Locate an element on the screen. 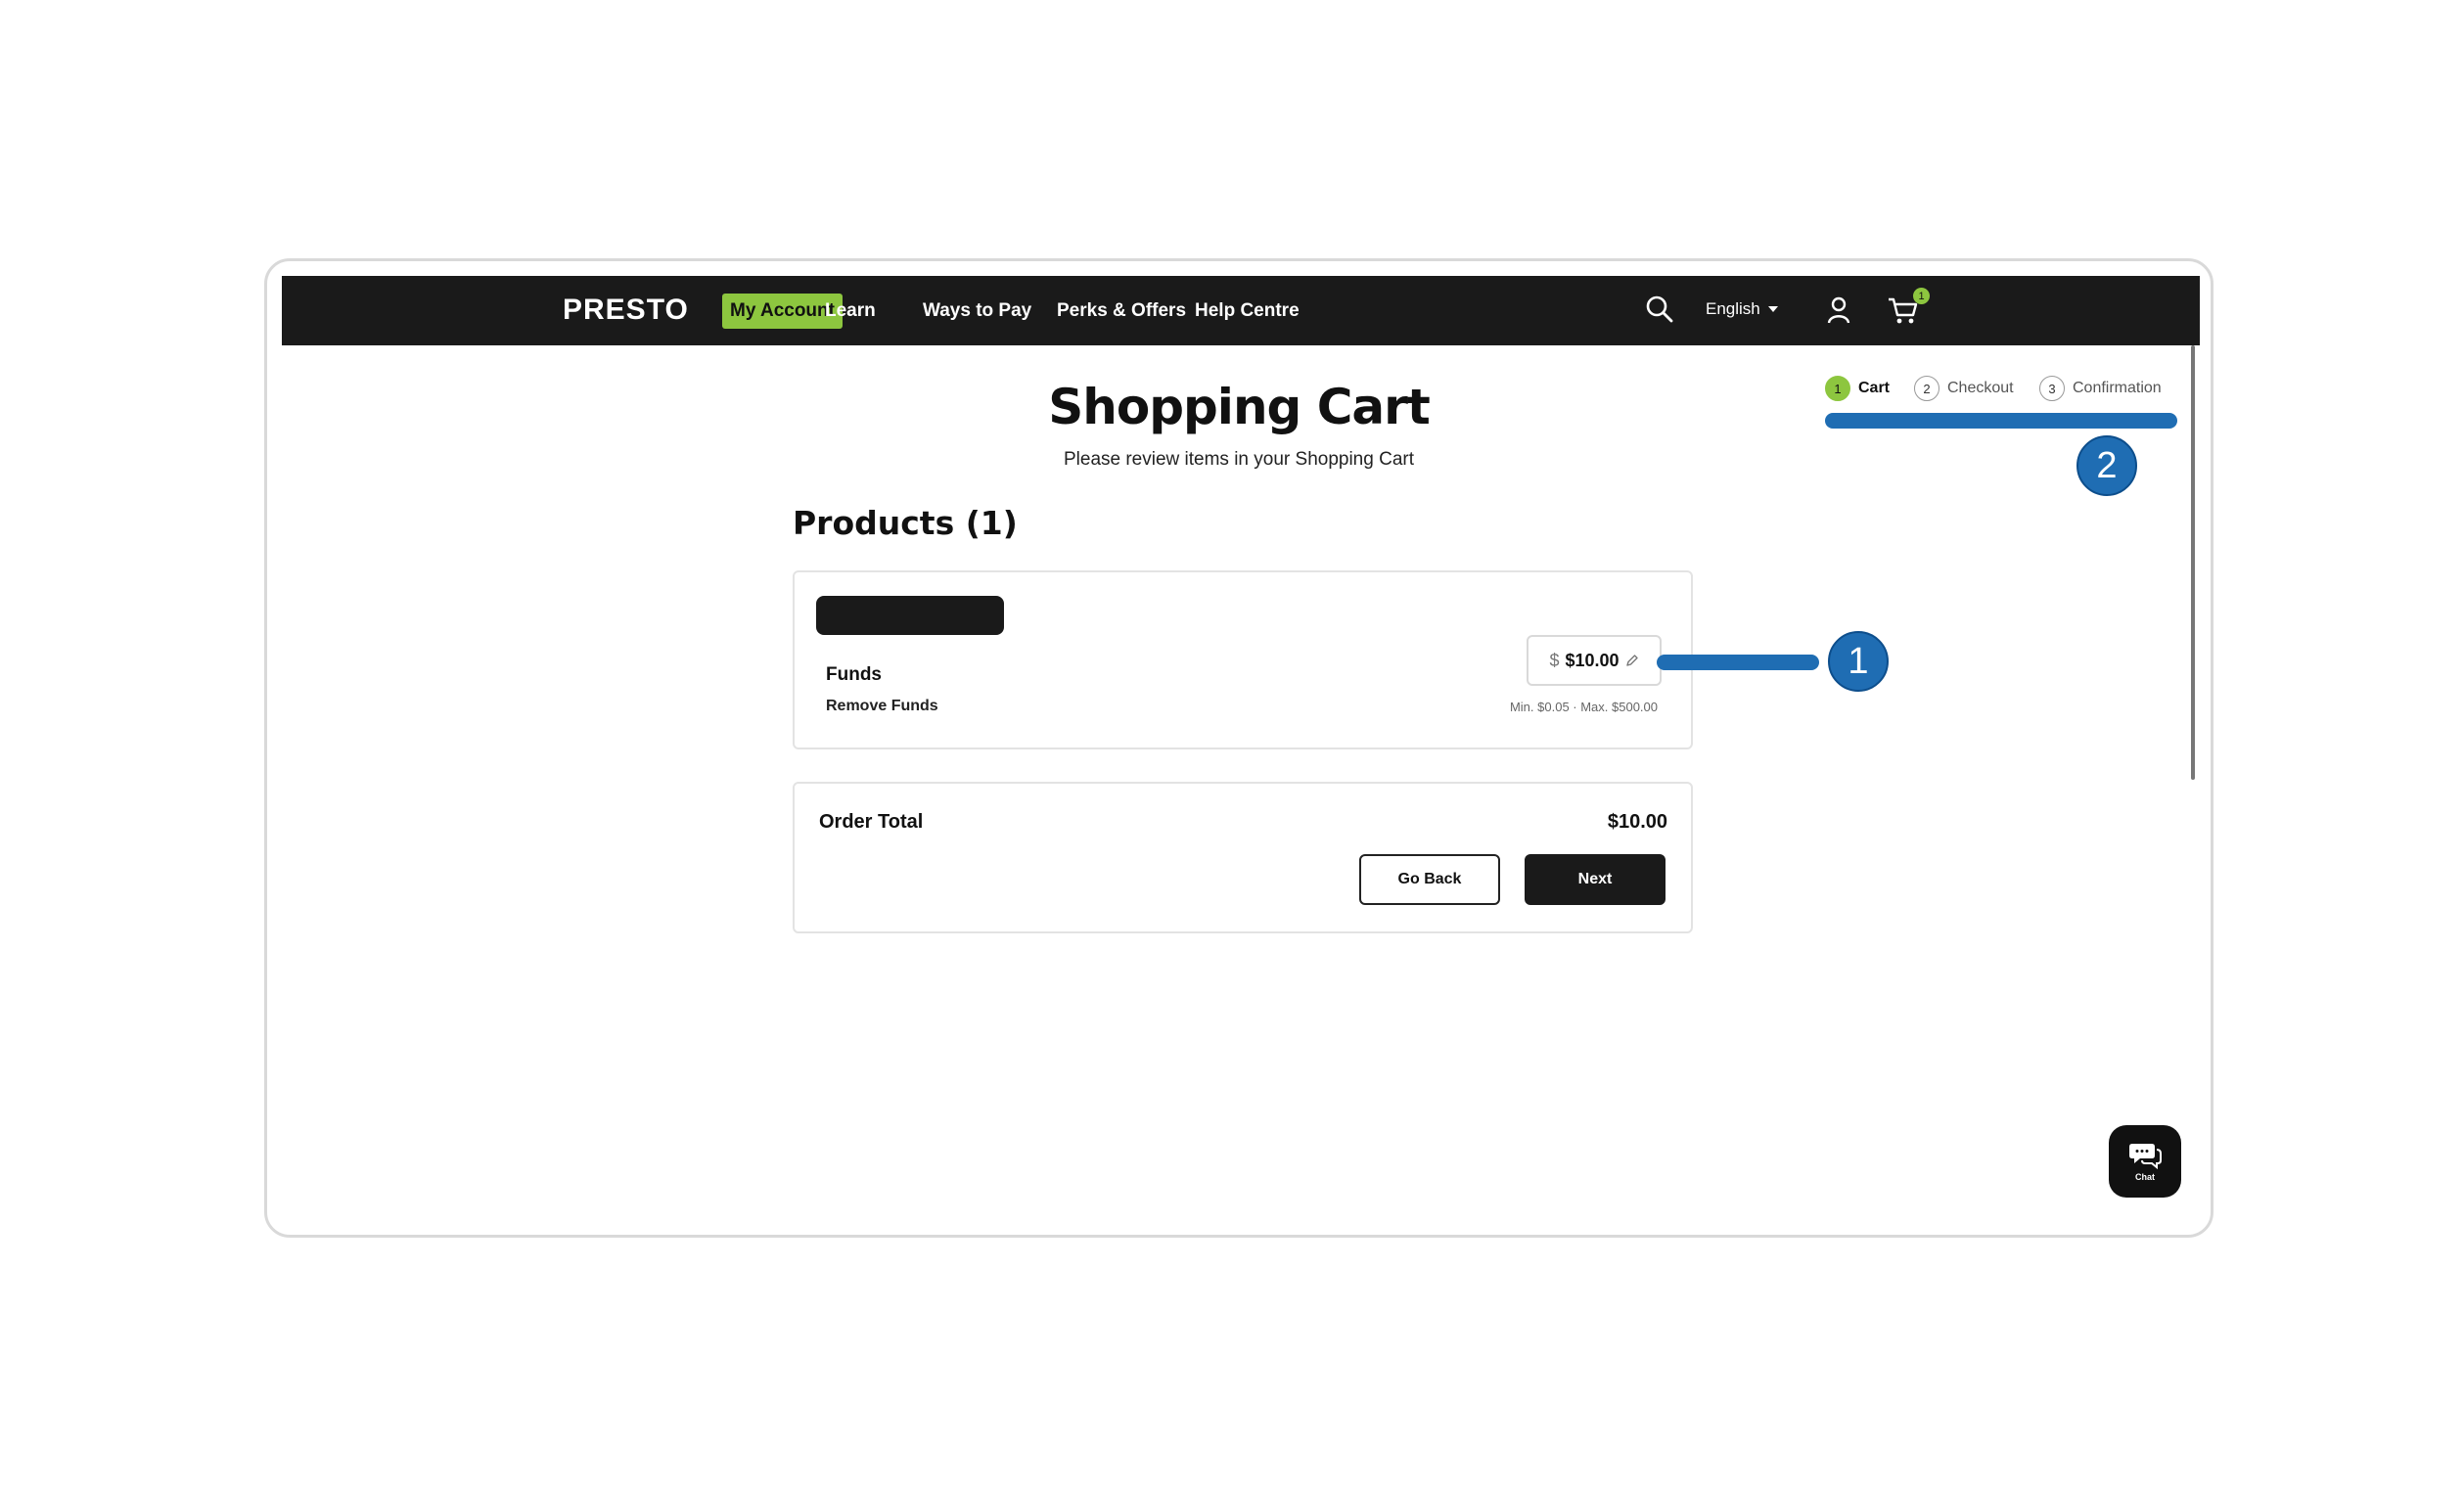 This screenshot has width=2464, height=1495. go-back-button: Go Back is located at coordinates (1429, 879).